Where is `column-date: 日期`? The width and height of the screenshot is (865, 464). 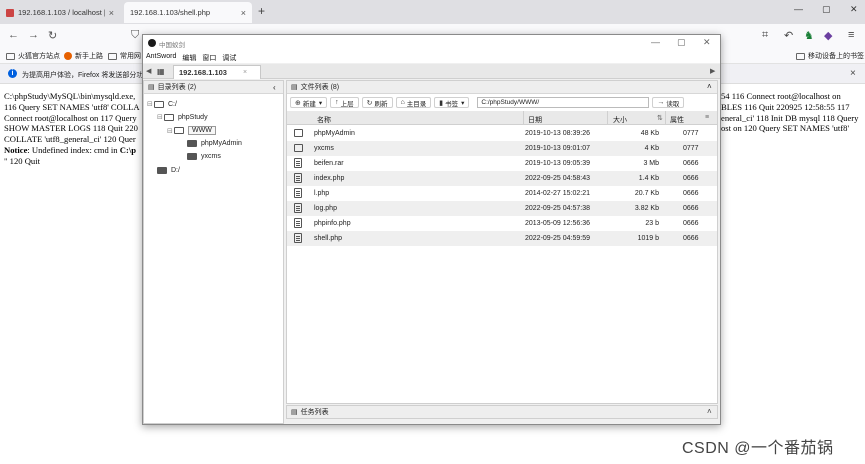 column-date: 日期 is located at coordinates (535, 120).